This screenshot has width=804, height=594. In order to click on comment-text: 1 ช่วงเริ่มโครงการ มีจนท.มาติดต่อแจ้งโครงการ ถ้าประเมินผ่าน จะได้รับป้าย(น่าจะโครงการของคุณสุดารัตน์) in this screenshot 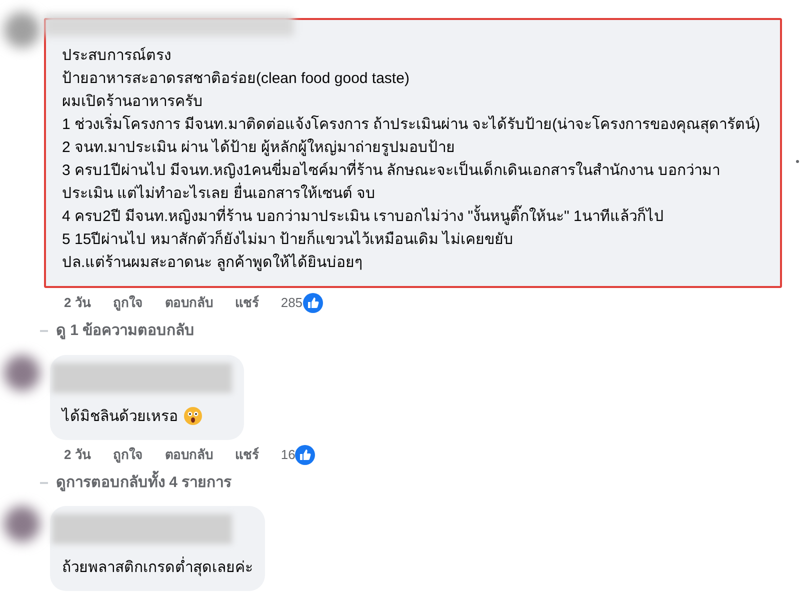, I will do `click(413, 124)`.